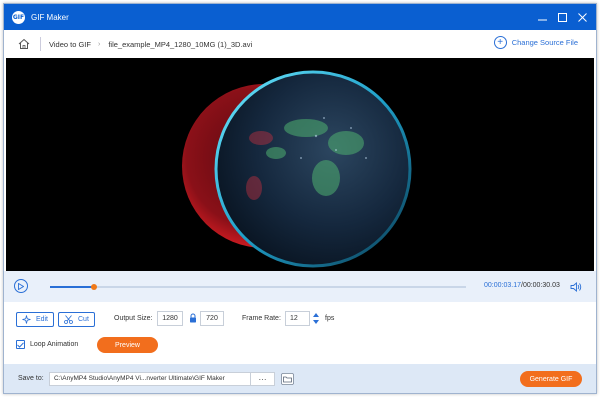 Image resolution: width=600 pixels, height=397 pixels. Describe the element at coordinates (297, 318) in the screenshot. I see `frame-rate-input: 12` at that location.